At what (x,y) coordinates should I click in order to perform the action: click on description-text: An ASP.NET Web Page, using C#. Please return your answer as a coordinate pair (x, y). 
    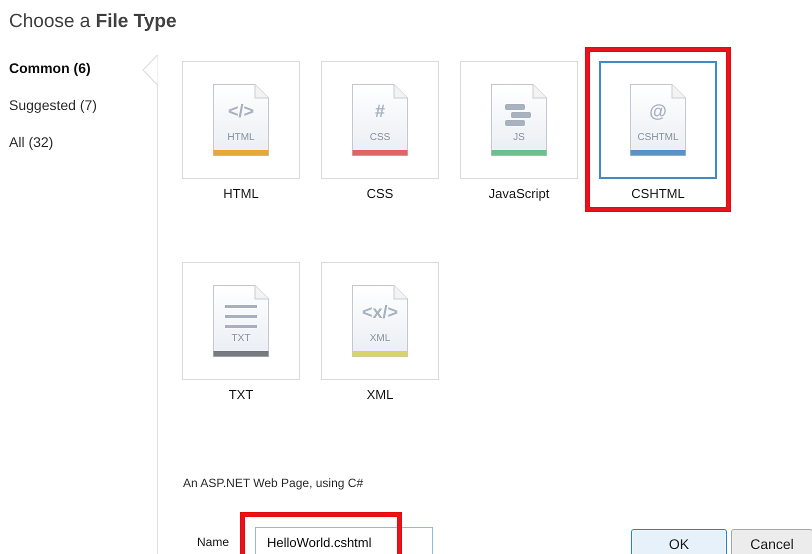
    Looking at the image, I should click on (273, 483).